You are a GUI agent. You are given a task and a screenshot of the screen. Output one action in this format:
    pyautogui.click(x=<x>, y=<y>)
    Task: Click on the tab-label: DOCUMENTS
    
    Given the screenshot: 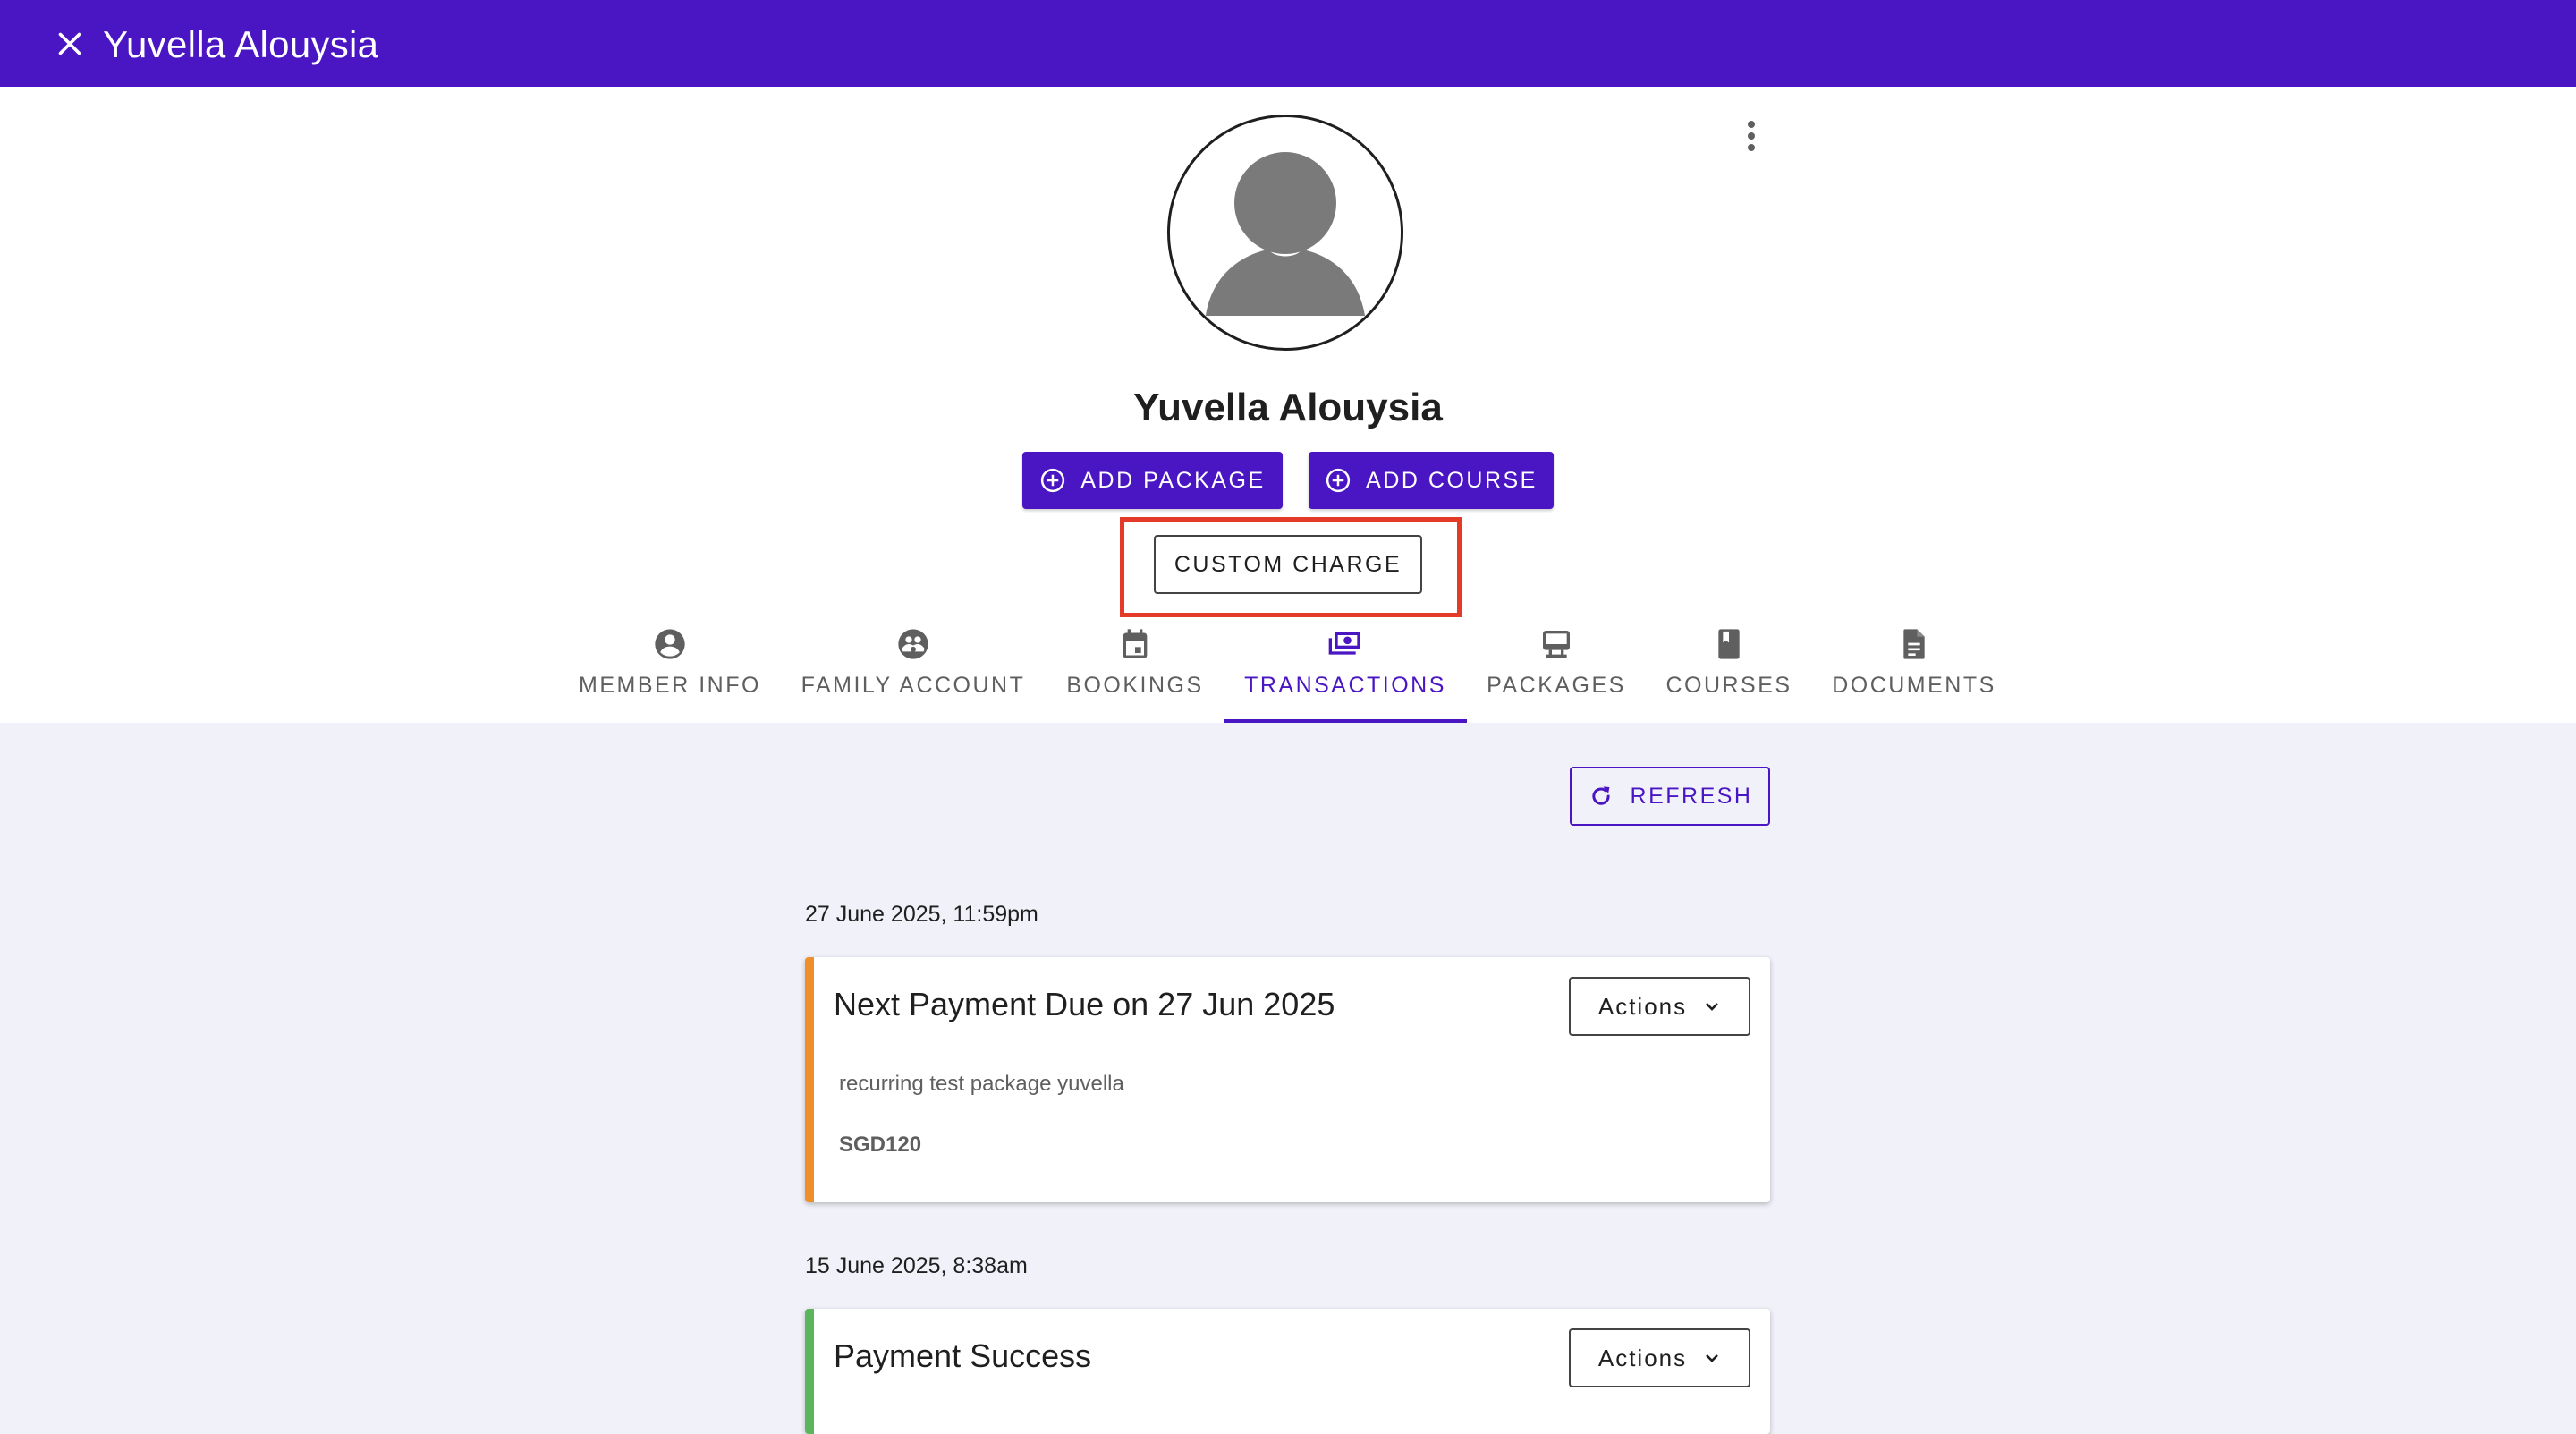 What is the action you would take?
    pyautogui.click(x=1914, y=685)
    